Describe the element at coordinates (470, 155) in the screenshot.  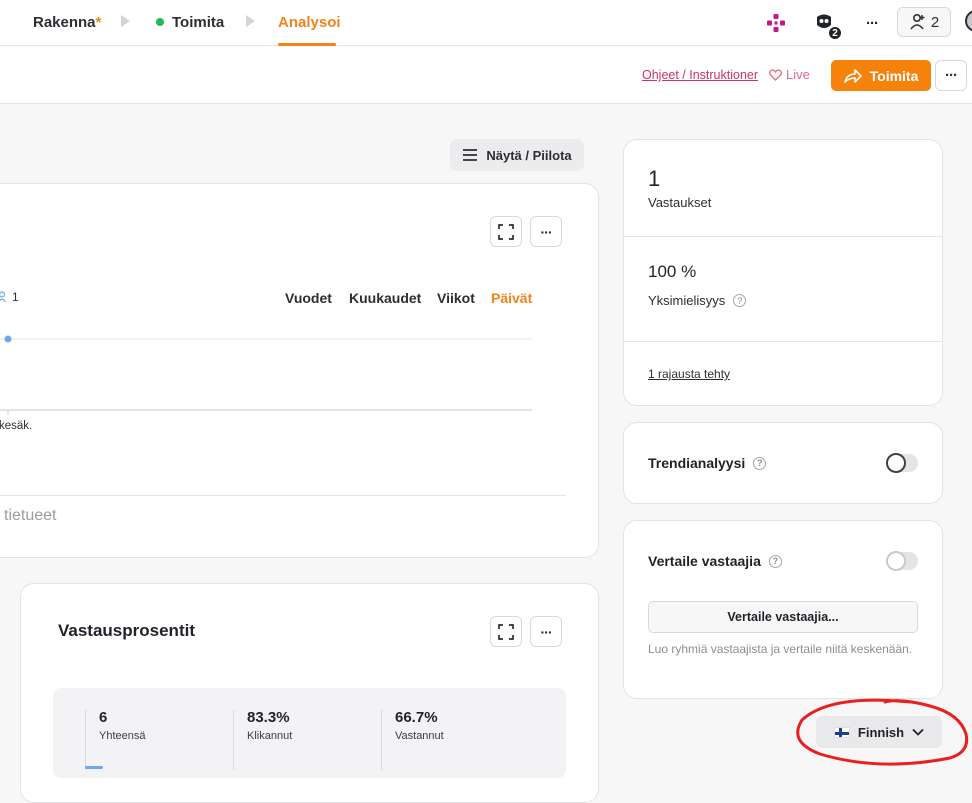
I see `menu-lines-icon` at that location.